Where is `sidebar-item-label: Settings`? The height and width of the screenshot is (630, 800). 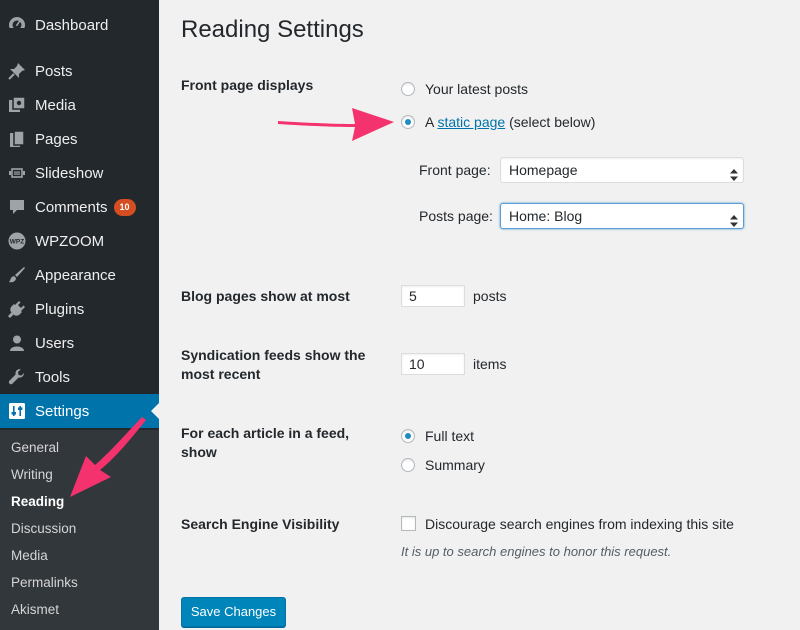 sidebar-item-label: Settings is located at coordinates (62, 411).